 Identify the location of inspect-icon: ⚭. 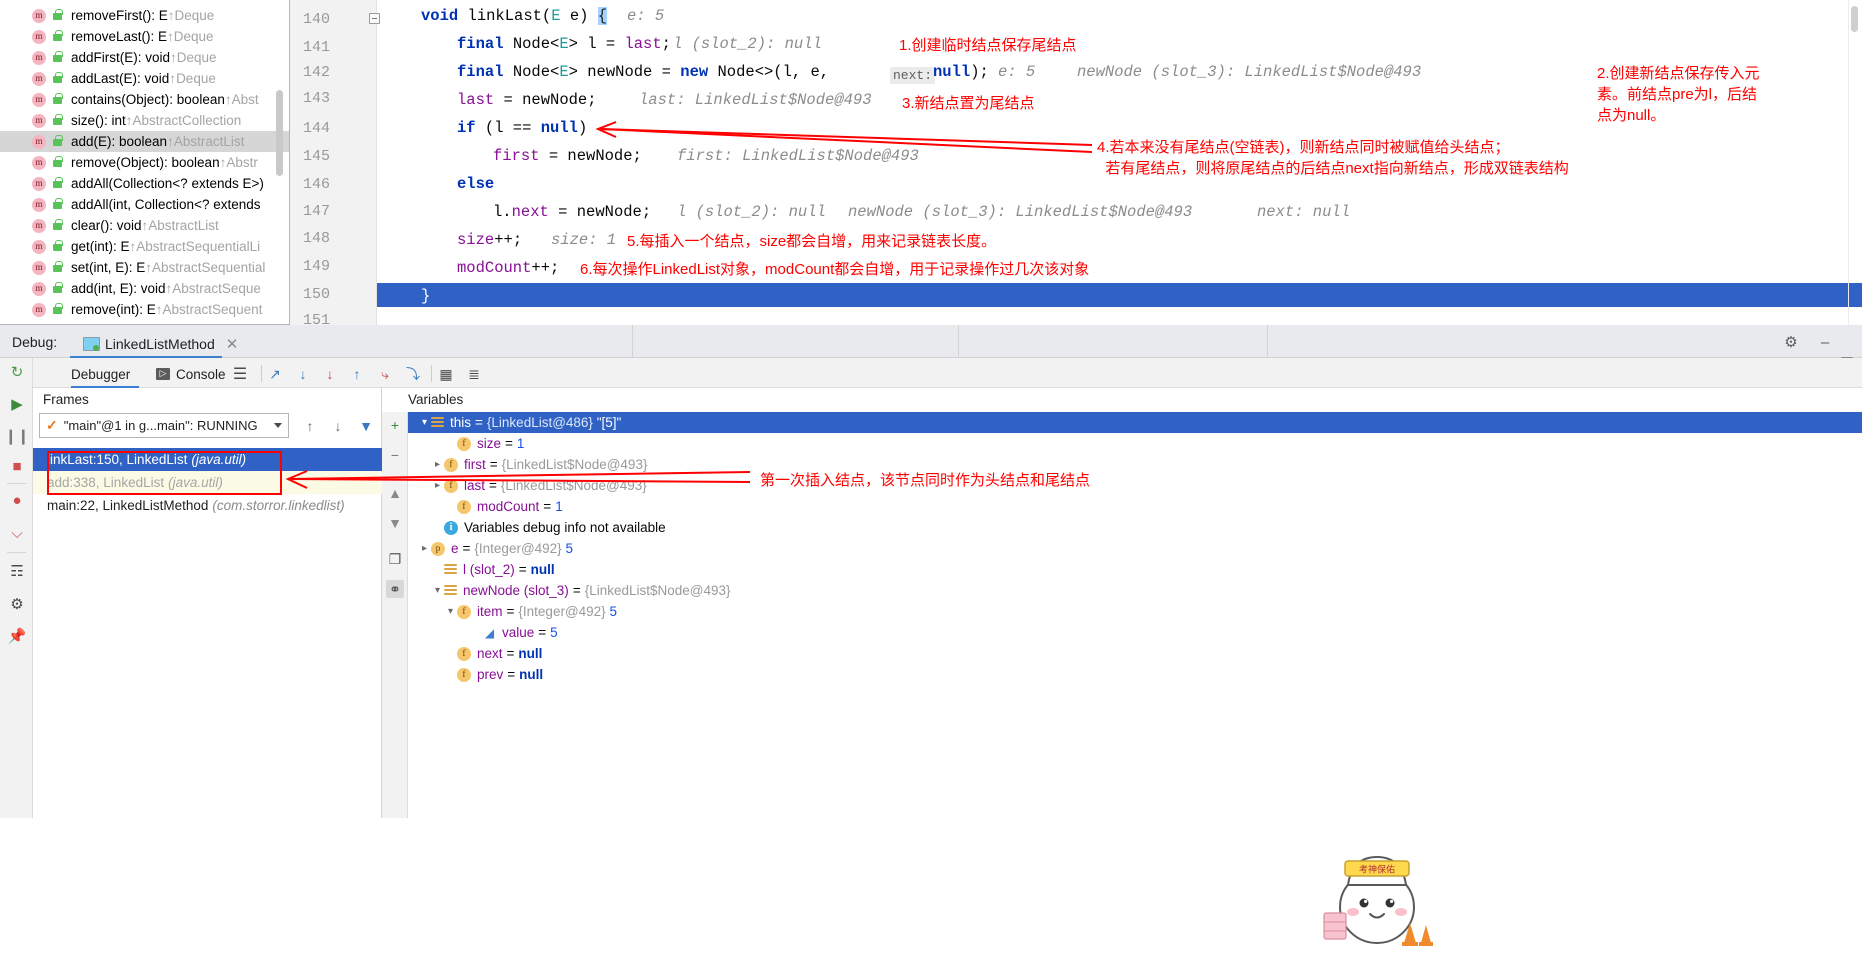
(395, 589).